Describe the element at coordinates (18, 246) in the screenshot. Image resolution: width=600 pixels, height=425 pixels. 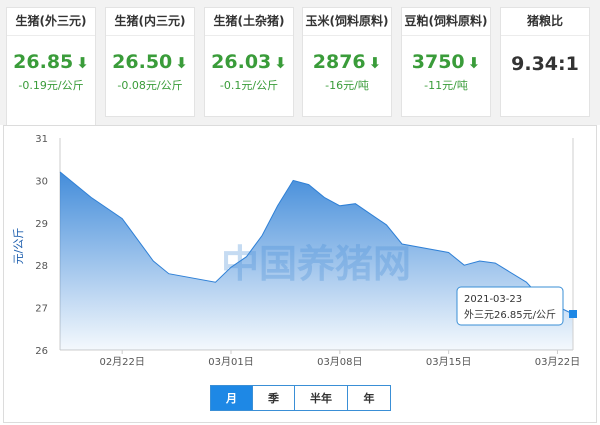
I see `y-axis-label: 元/公斤` at that location.